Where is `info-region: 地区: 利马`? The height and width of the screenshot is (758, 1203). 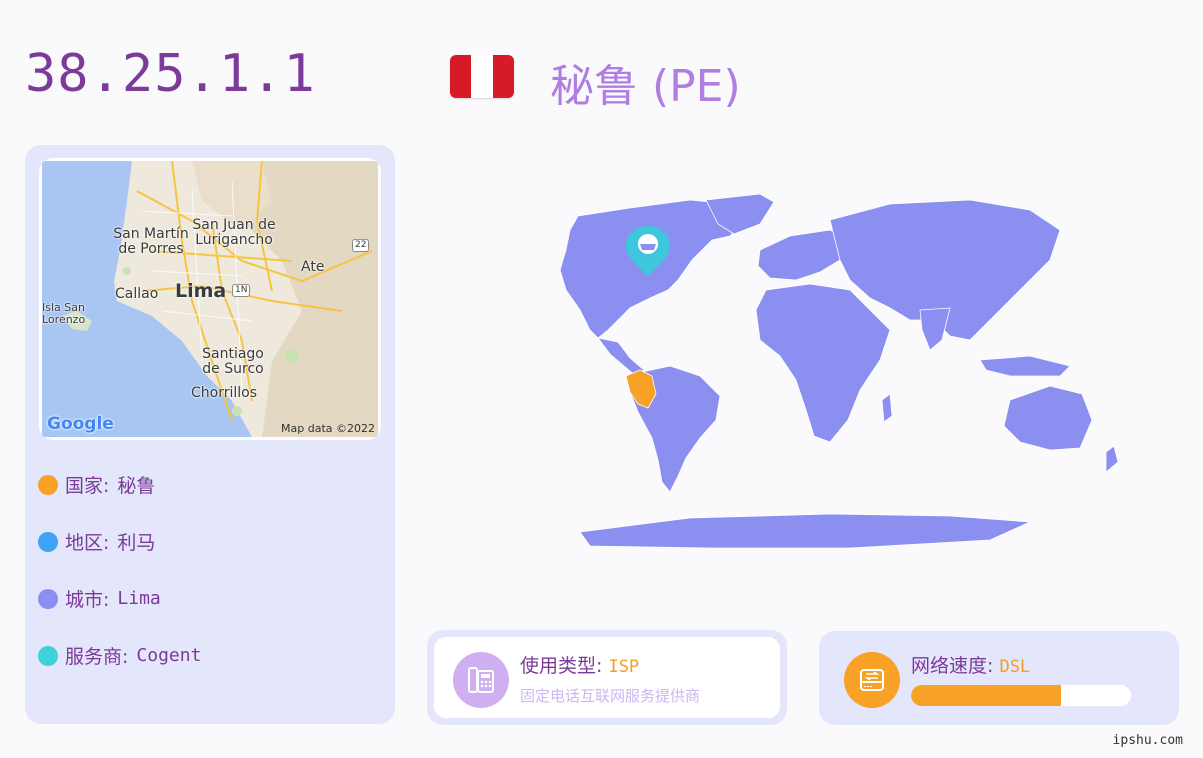 info-region: 地区: 利马 is located at coordinates (96, 541).